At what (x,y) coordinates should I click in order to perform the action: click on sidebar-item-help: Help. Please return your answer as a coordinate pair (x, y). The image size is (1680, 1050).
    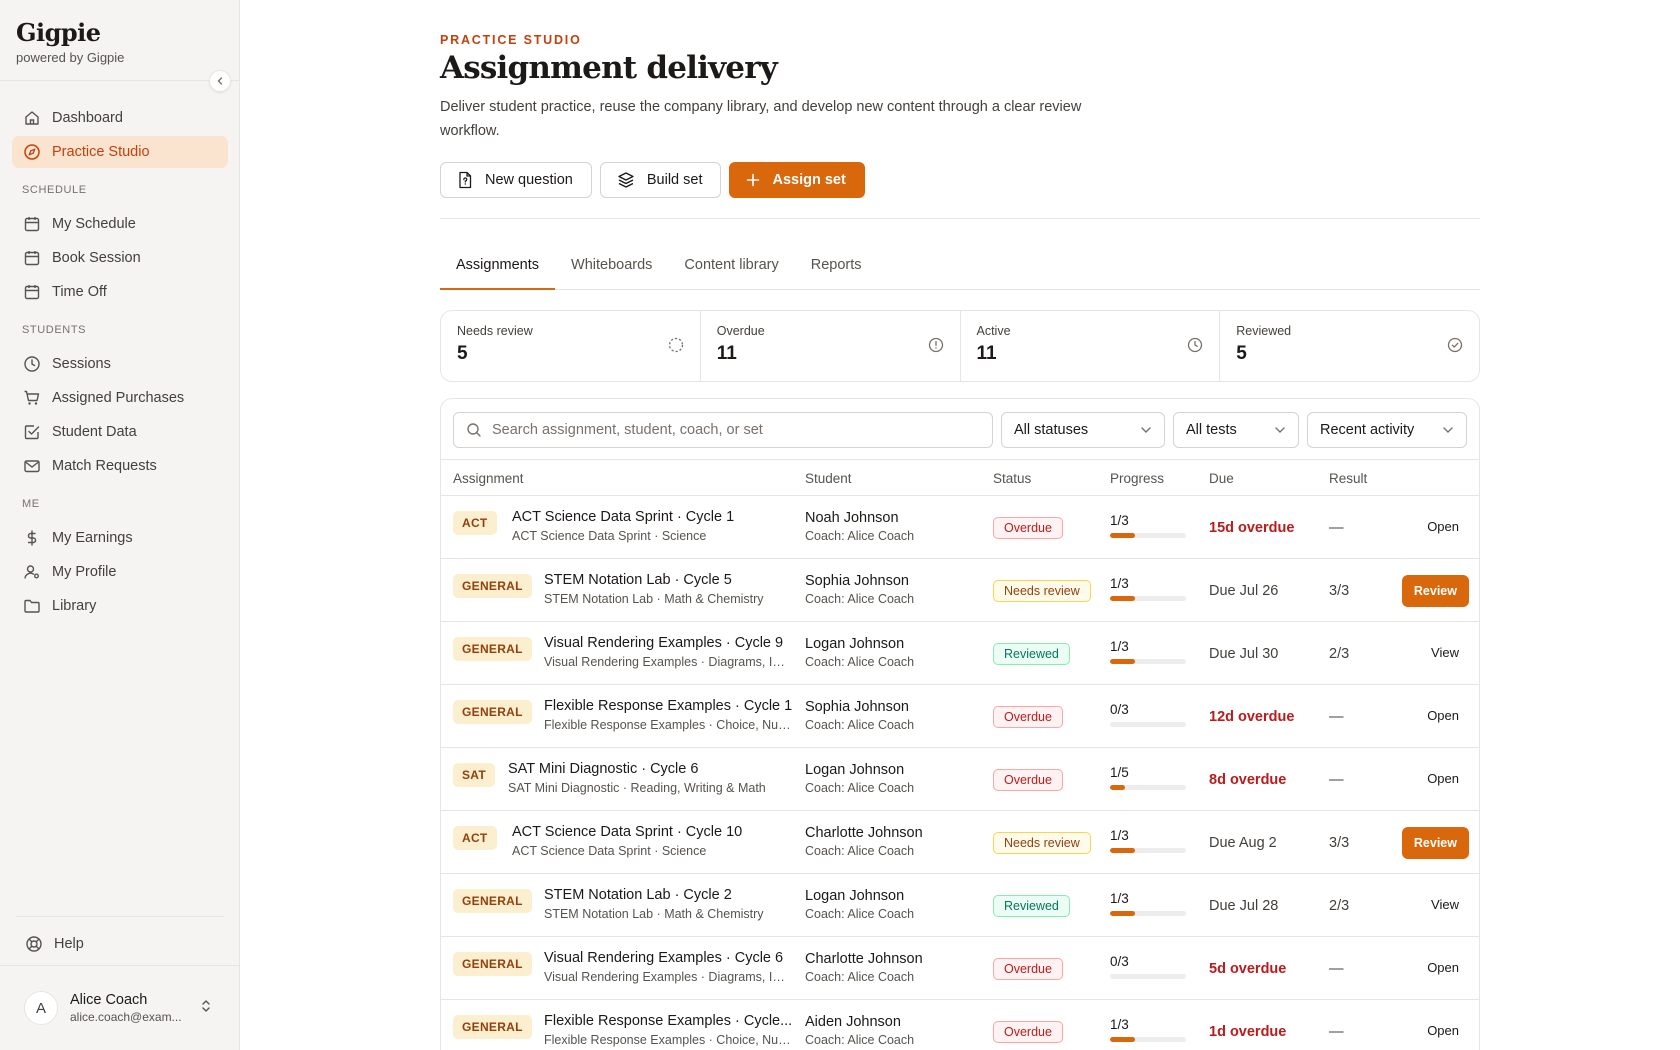
    Looking at the image, I should click on (120, 944).